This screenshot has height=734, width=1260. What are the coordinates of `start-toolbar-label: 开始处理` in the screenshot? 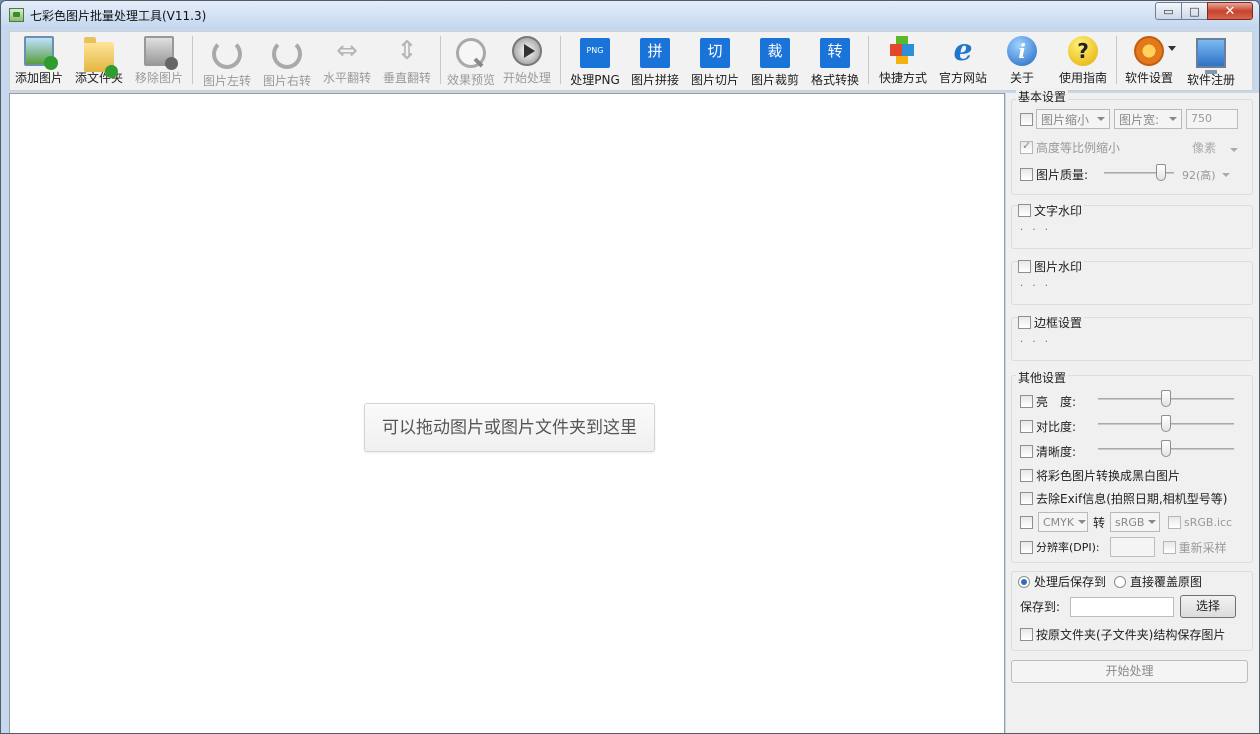 It's located at (526, 78).